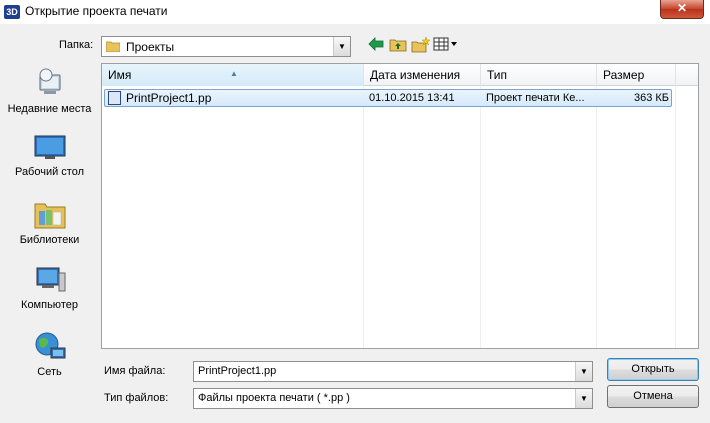 Image resolution: width=710 pixels, height=423 pixels. What do you see at coordinates (226, 46) in the screenshot?
I see `folder-combobox: Проекты ▼` at bounding box center [226, 46].